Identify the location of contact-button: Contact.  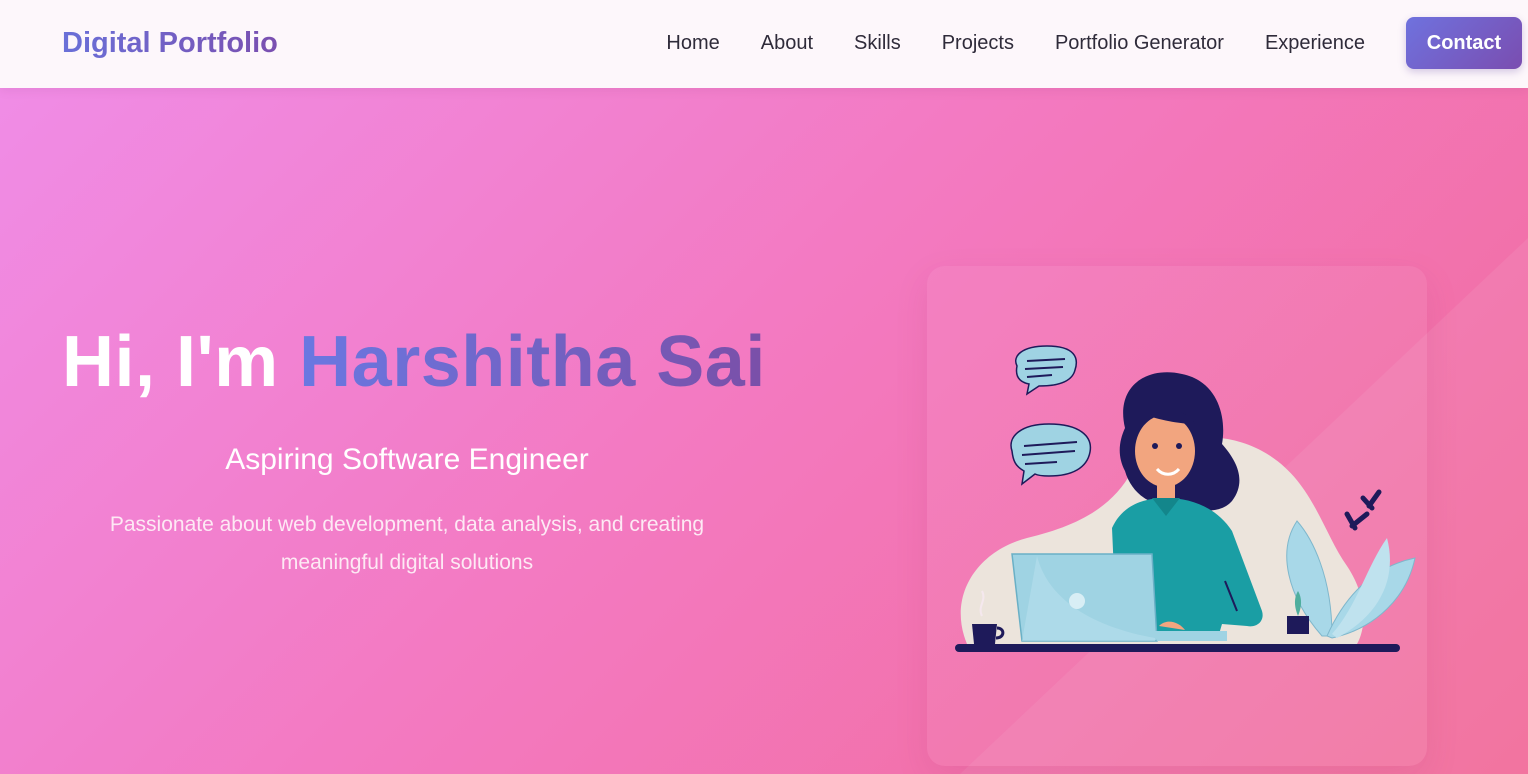
(1464, 43).